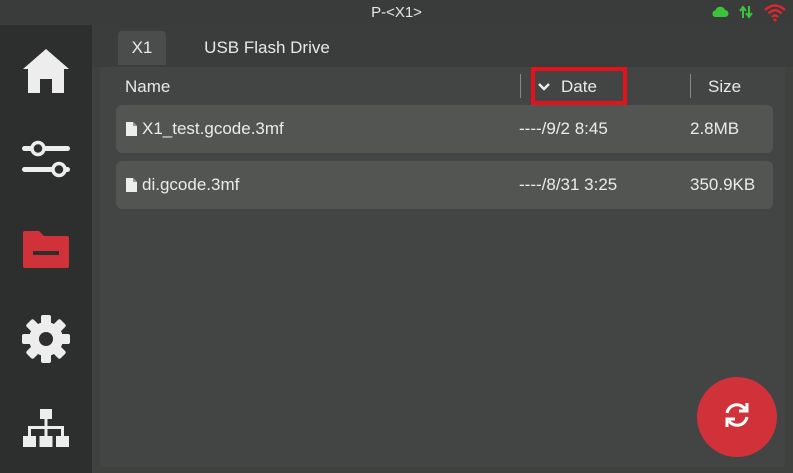  I want to click on storage-tabs: X1 USB Flash Drive, so click(442, 46).